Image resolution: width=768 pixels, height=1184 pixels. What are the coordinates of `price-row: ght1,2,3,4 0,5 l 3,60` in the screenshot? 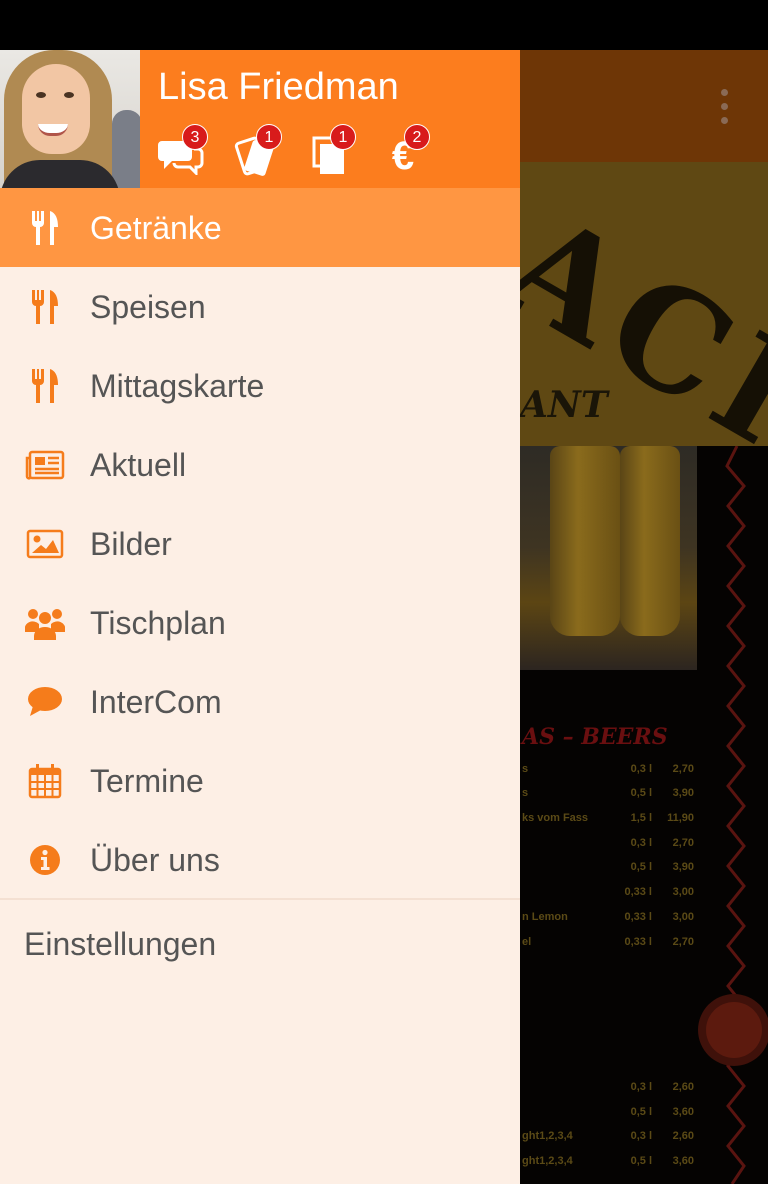 It's located at (612, 1162).